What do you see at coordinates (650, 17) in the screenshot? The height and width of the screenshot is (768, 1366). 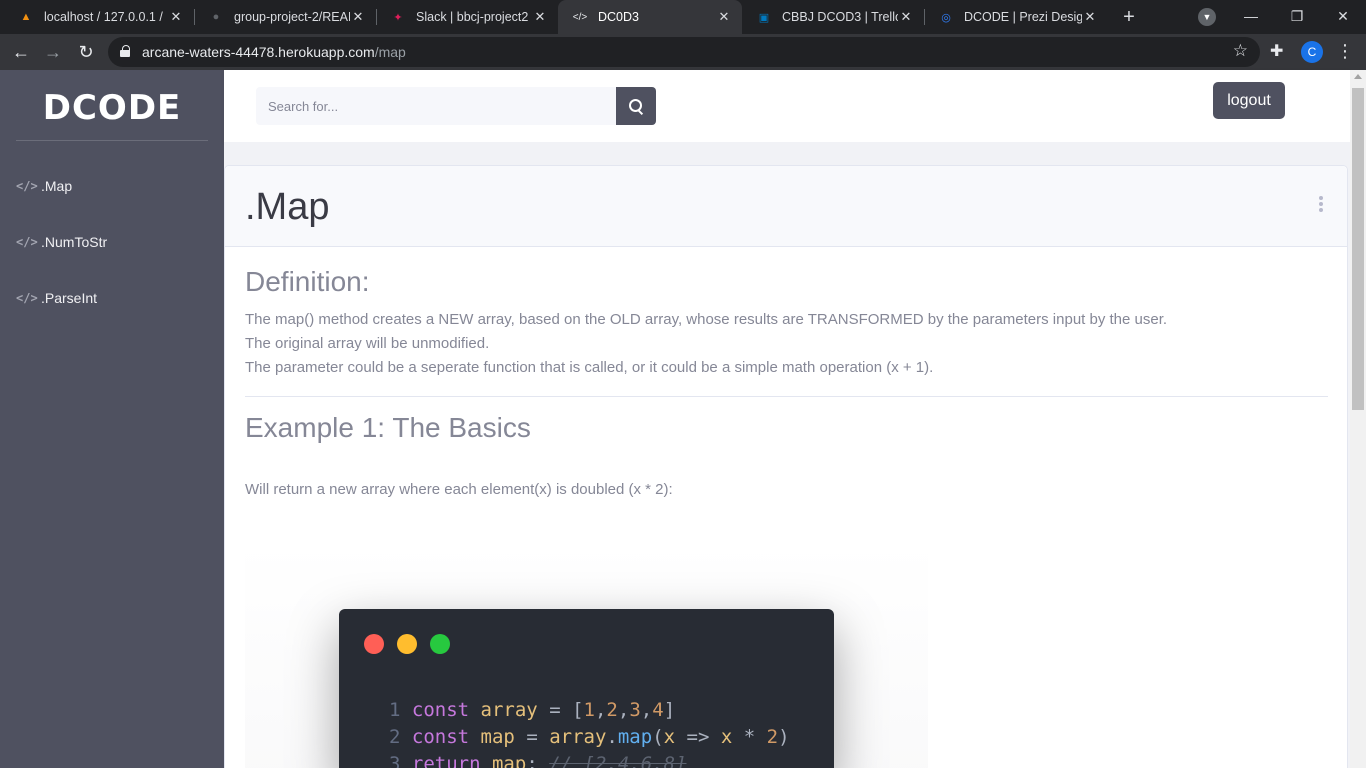 I see `browser-tab-active: </> DC0D3 ✕` at bounding box center [650, 17].